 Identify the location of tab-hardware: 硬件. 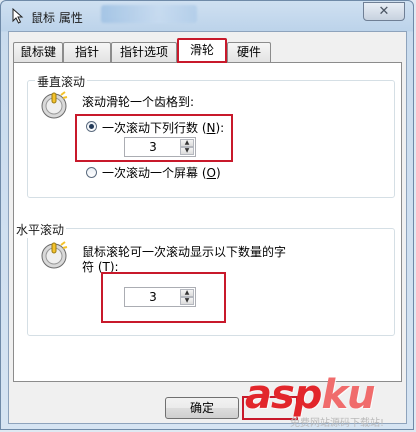
(249, 52).